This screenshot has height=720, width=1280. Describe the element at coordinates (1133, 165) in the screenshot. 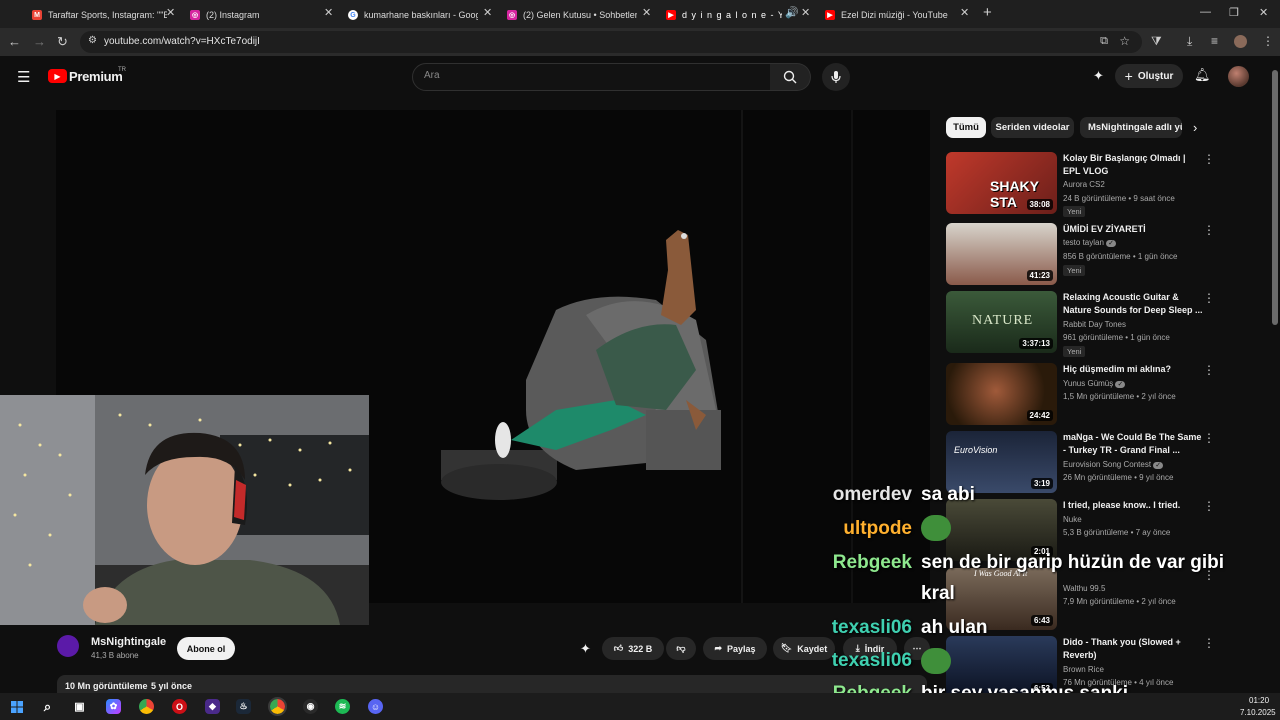

I see `video-title: Kolay Bir Başlangıç Olmadı | EPL VLOG` at that location.